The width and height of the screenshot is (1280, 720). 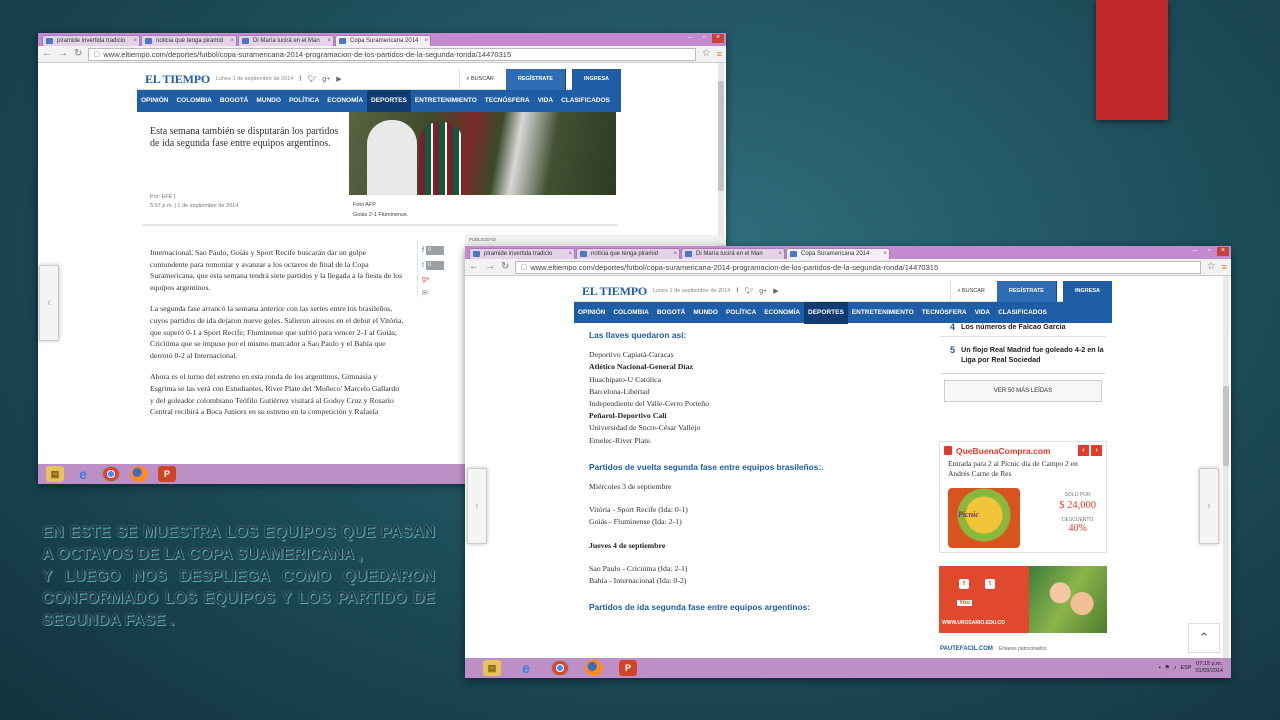 I want to click on scrollbar, so click(x=1226, y=467).